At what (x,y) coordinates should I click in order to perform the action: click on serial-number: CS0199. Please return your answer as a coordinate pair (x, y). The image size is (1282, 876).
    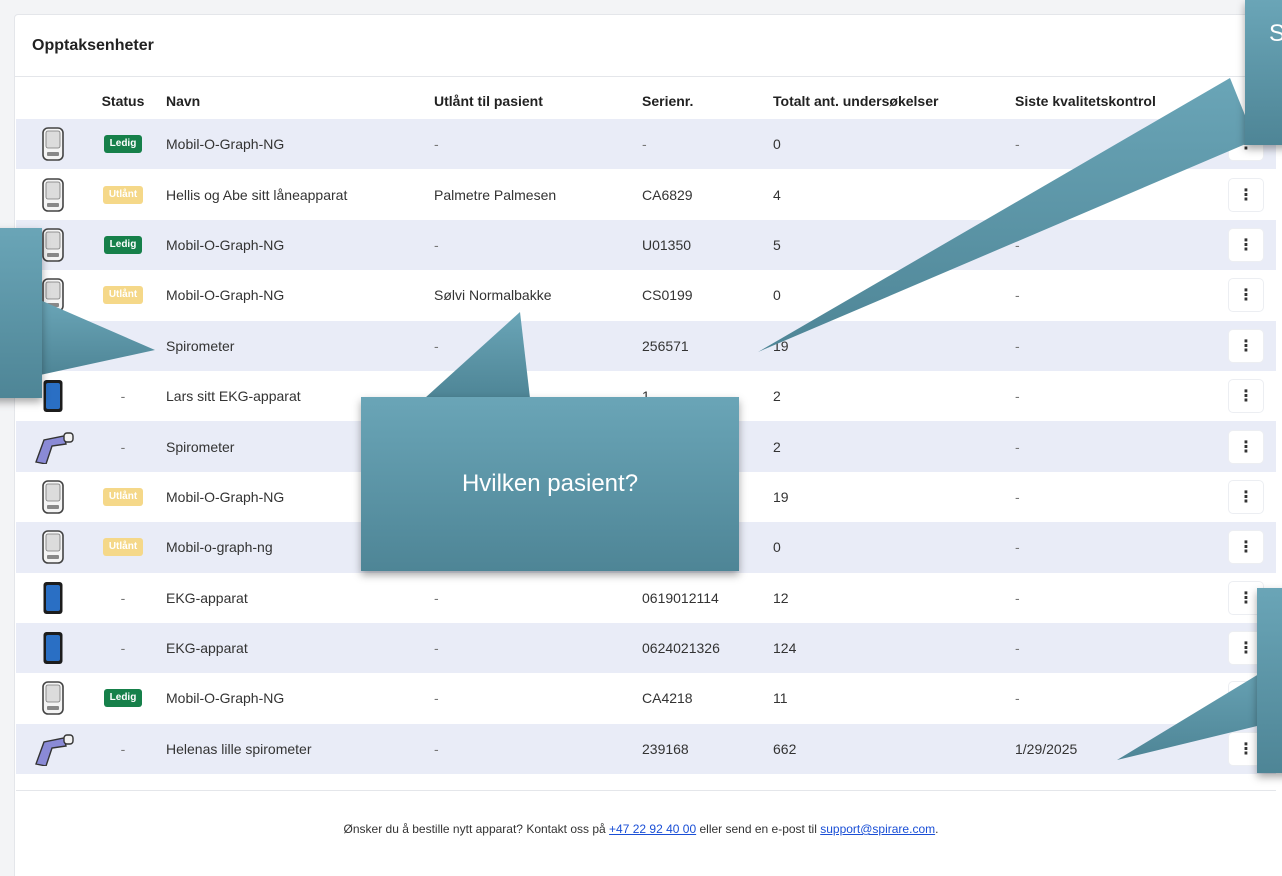
    Looking at the image, I should click on (667, 295).